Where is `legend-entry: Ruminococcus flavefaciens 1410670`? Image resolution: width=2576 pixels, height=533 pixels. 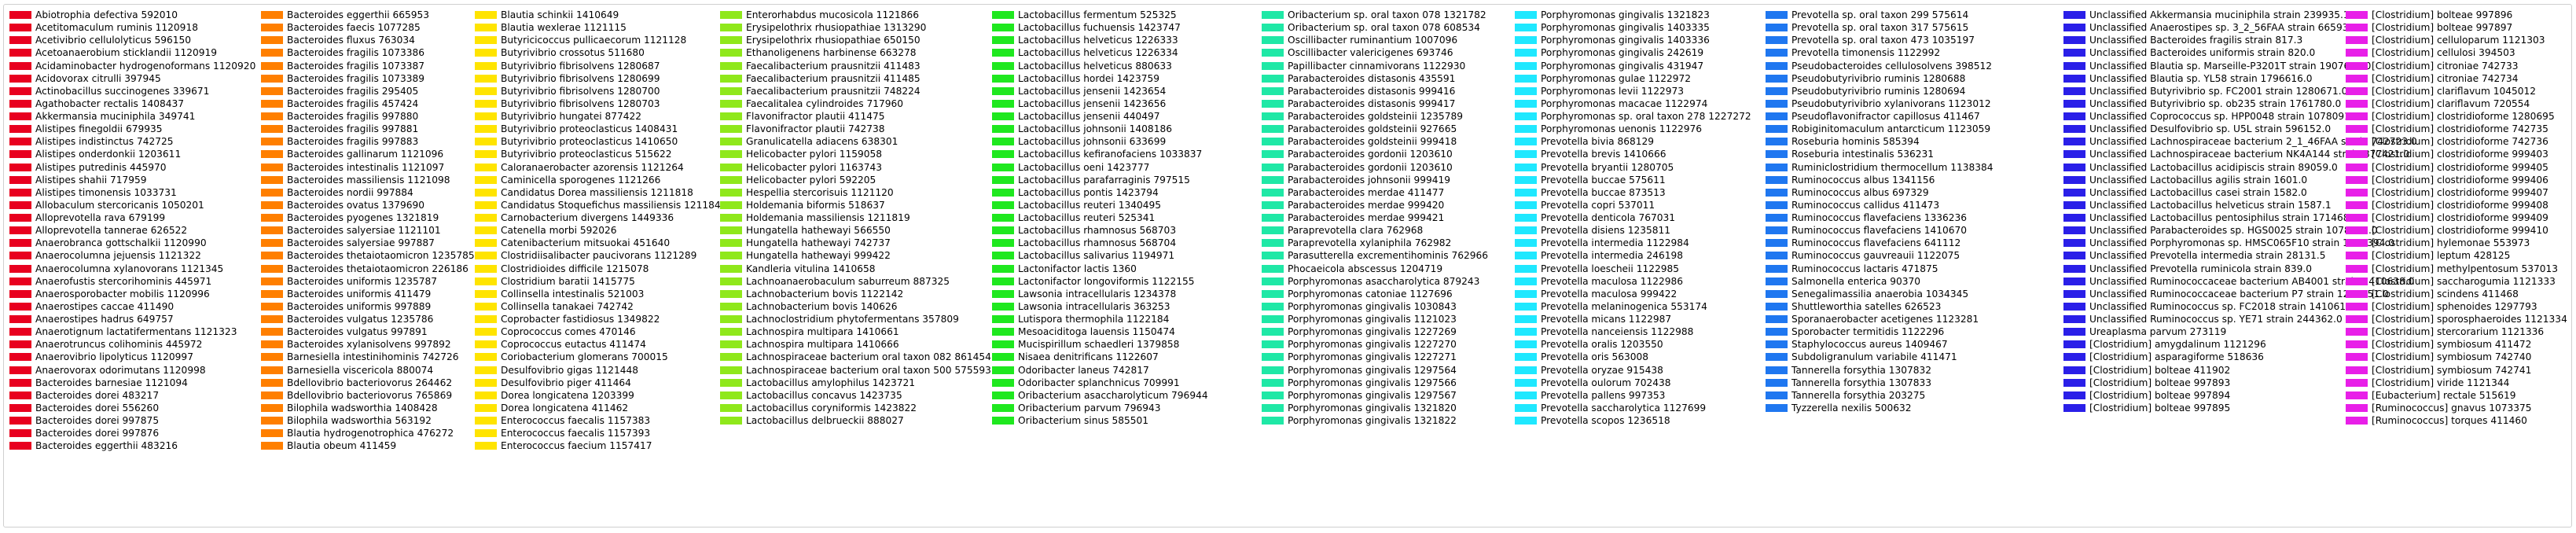
legend-entry: Ruminococcus flavefaciens 1410670 is located at coordinates (1880, 230).